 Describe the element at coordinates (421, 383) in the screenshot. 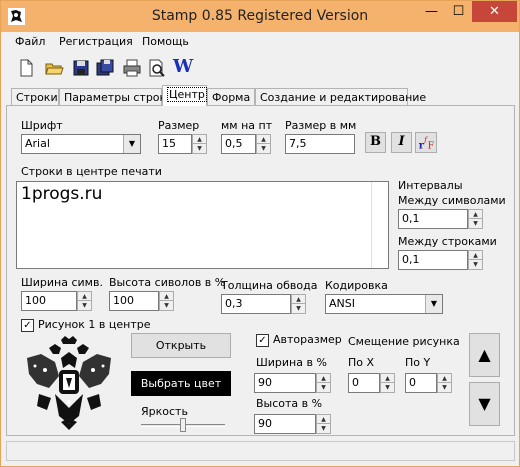

I see `offset-y-input: 0` at that location.